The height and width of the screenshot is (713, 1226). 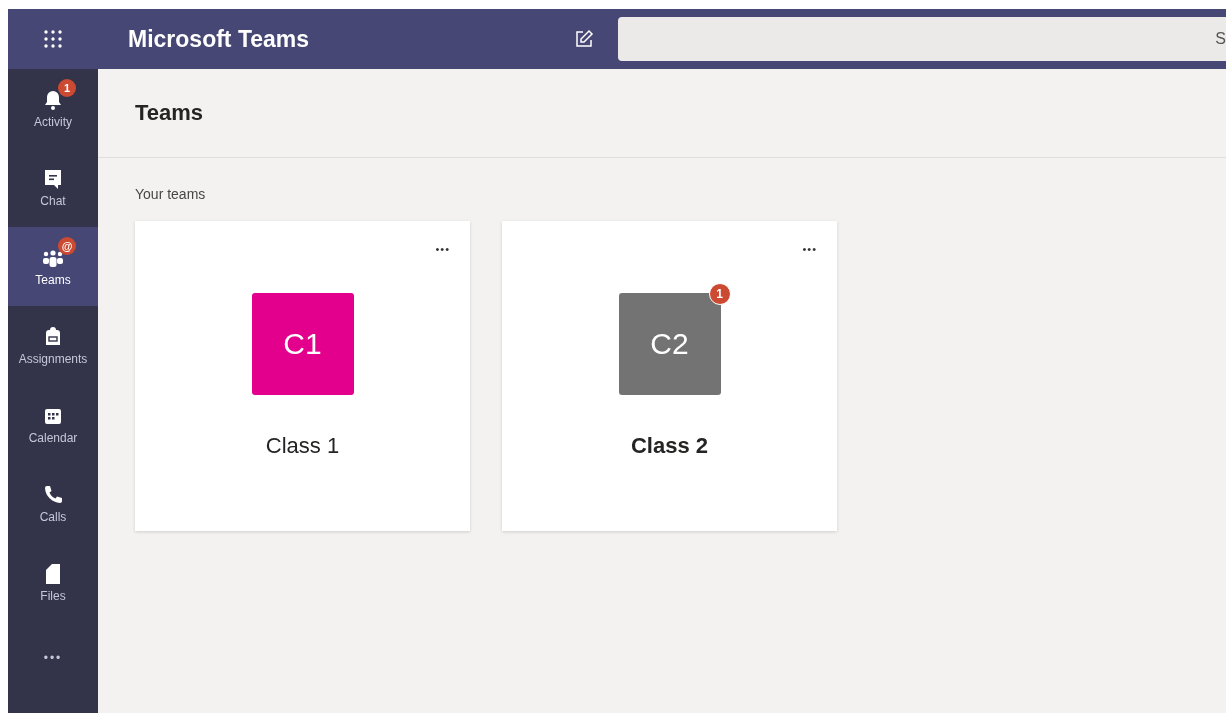 What do you see at coordinates (302, 344) in the screenshot?
I see `team-avatar: C1` at bounding box center [302, 344].